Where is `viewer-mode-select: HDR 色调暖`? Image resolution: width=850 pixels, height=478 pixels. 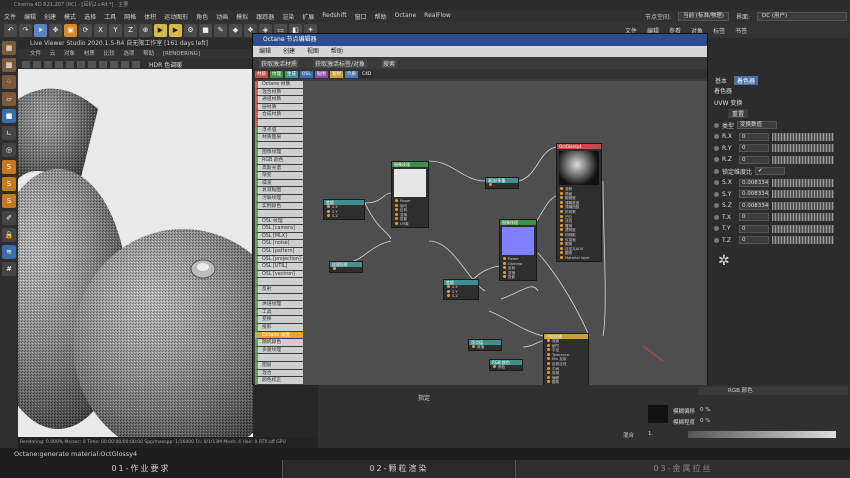 viewer-mode-select: HDR 色调暖 is located at coordinates (165, 64).